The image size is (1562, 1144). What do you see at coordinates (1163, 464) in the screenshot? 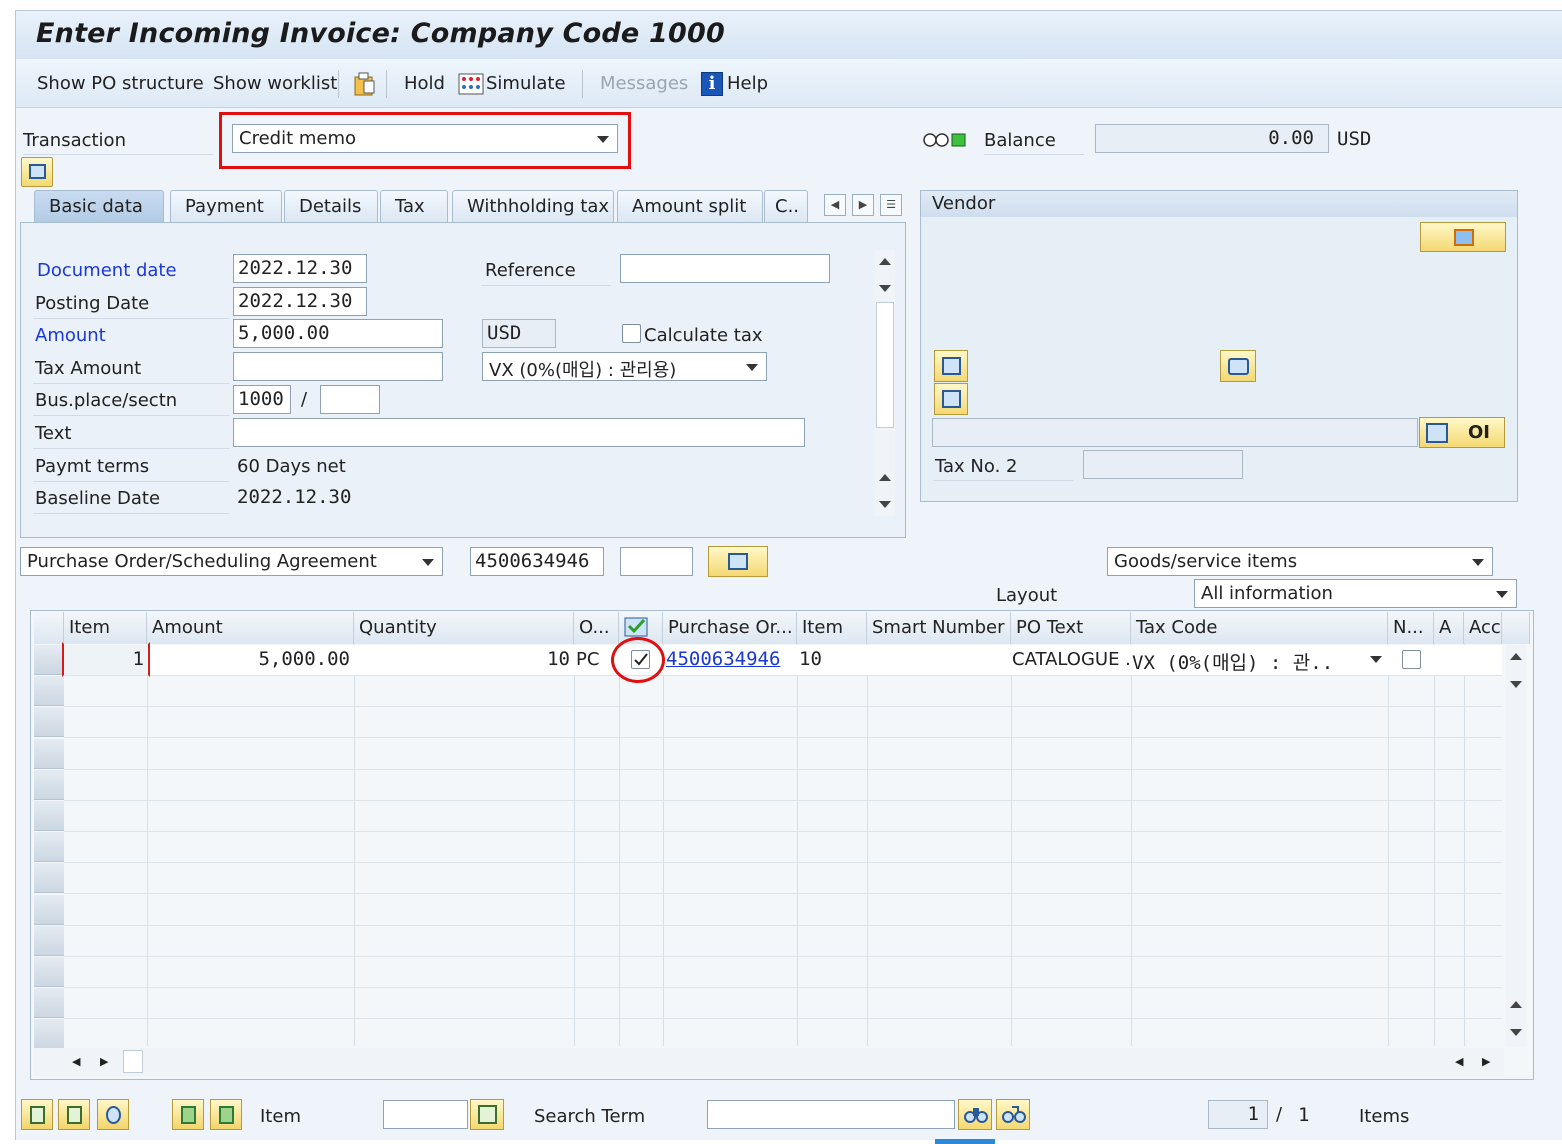
I see `tax-no2-field` at bounding box center [1163, 464].